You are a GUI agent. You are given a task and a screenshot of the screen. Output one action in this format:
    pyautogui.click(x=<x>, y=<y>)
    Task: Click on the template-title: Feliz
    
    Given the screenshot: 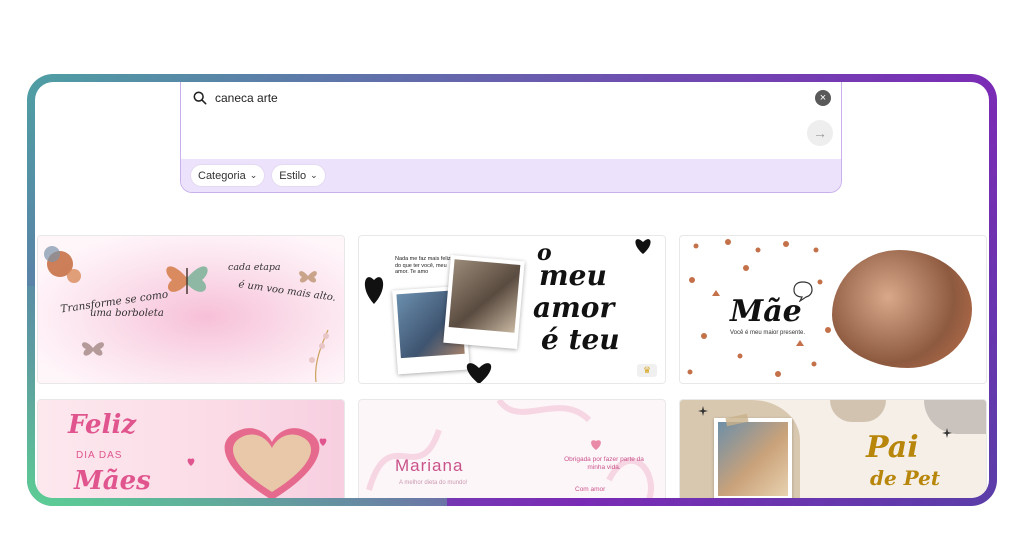 What is the action you would take?
    pyautogui.click(x=102, y=425)
    